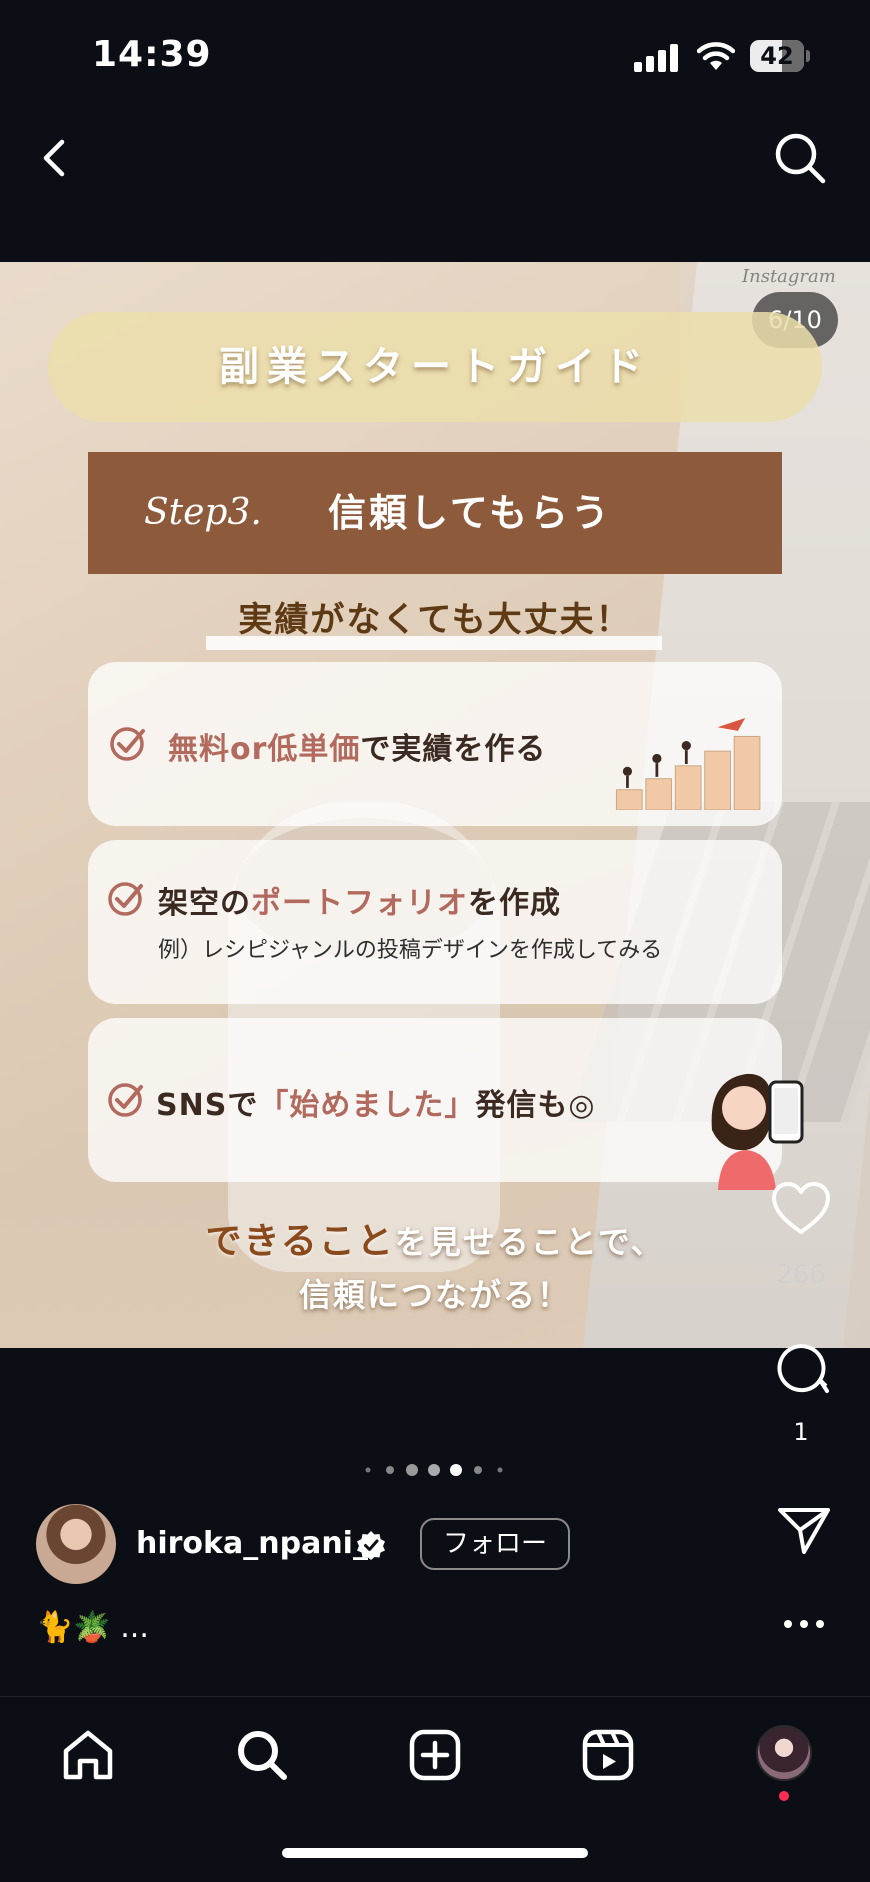  I want to click on tip-card-1: 無料or低単価で実績を作る, so click(435, 744).